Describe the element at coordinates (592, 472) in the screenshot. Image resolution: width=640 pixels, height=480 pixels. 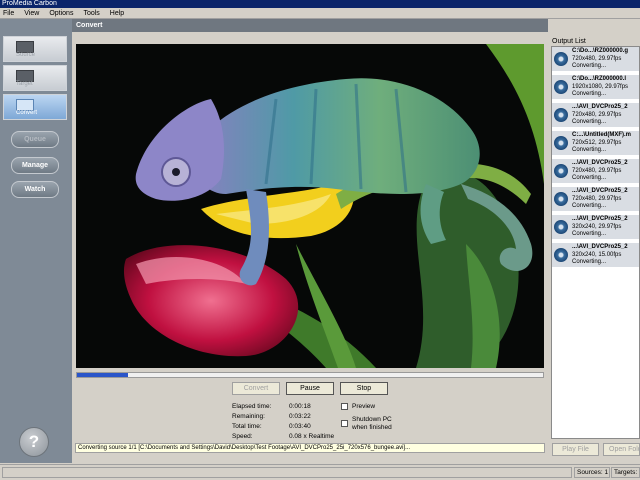
I see `sources-count: Sources: 1` at that location.